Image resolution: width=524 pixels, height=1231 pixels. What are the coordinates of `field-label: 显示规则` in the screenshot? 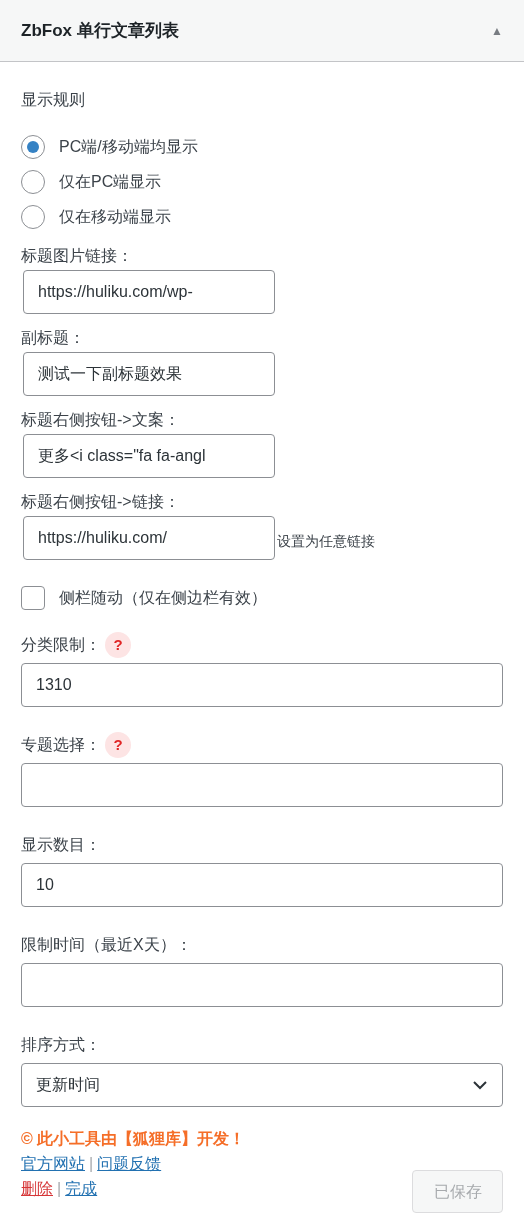 It's located at (53, 100).